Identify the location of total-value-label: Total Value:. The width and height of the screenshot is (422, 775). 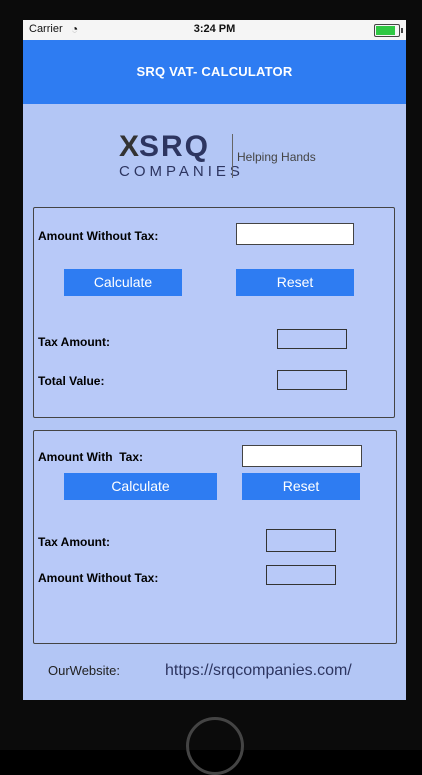
(71, 381).